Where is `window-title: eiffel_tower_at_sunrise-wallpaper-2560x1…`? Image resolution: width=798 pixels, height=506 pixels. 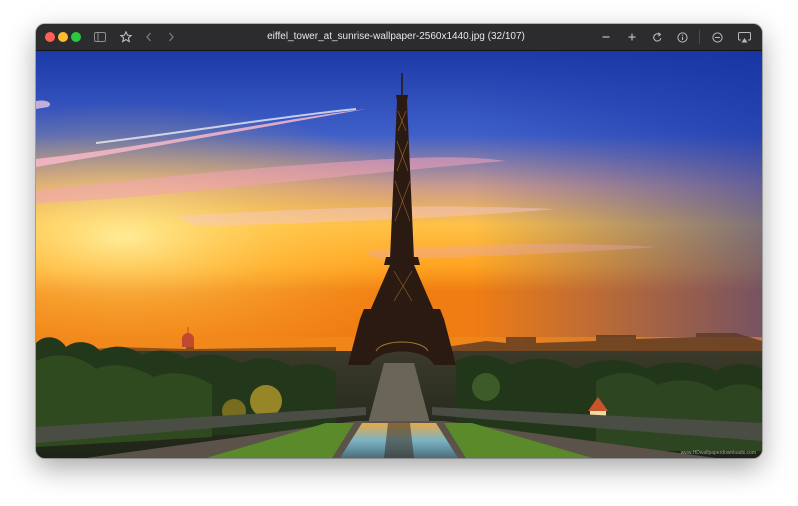
window-title: eiffel_tower_at_sunrise-wallpaper-2560x1… is located at coordinates (396, 36).